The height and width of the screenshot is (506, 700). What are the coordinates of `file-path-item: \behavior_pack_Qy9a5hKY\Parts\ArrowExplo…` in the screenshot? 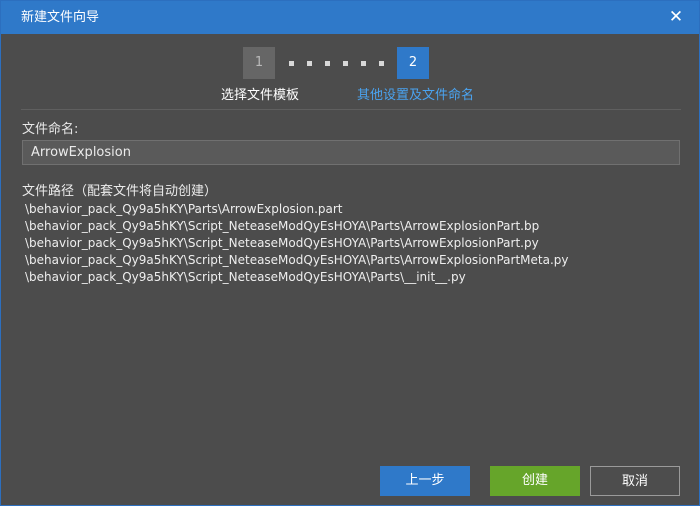 It's located at (184, 209).